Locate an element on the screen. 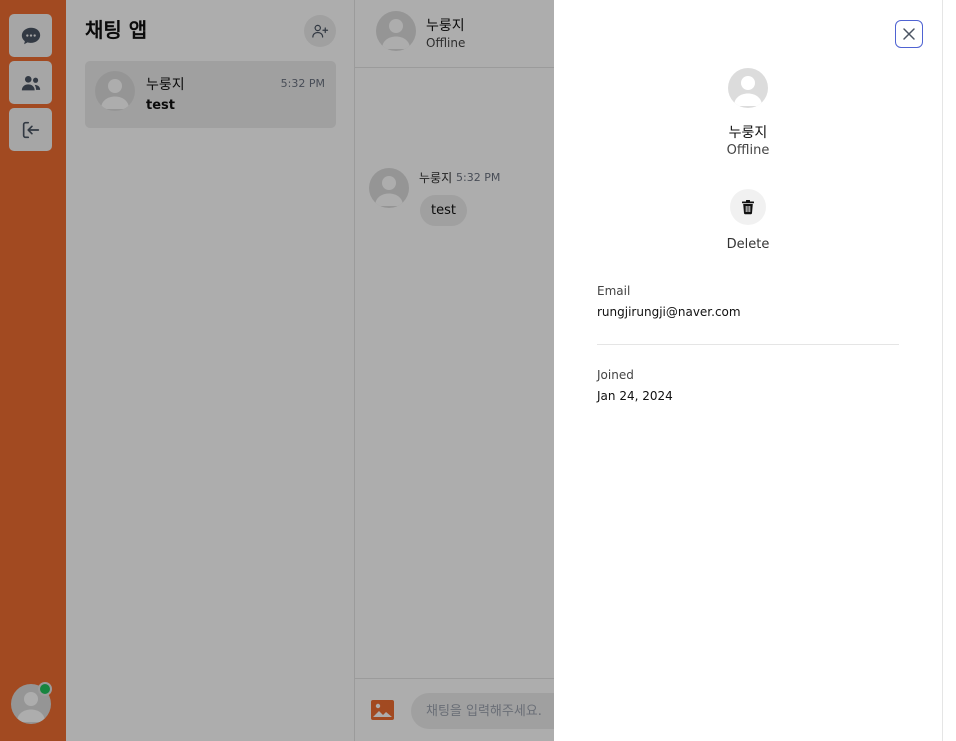  joined-value: Jan 24, 2024 is located at coordinates (635, 396).